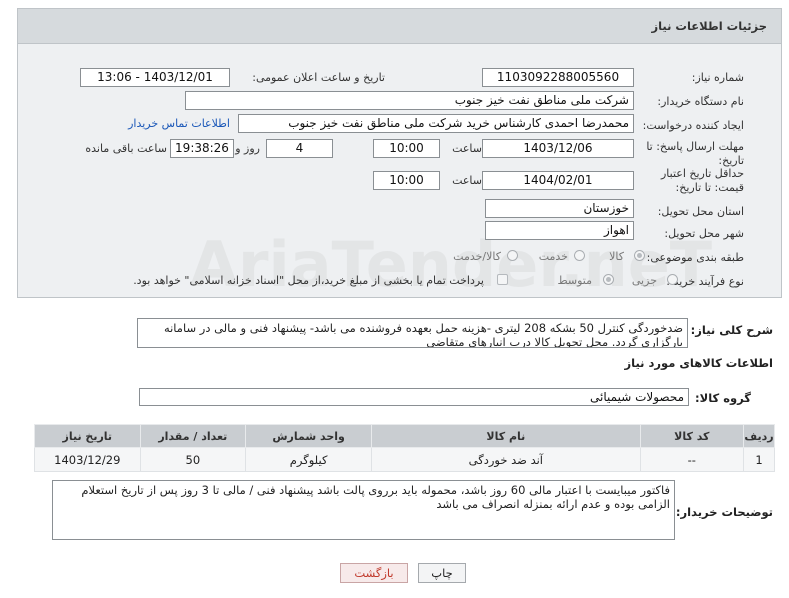  Describe the element at coordinates (693, 125) in the screenshot. I see `requester-label: ایجاد کننده درخواست:` at that location.